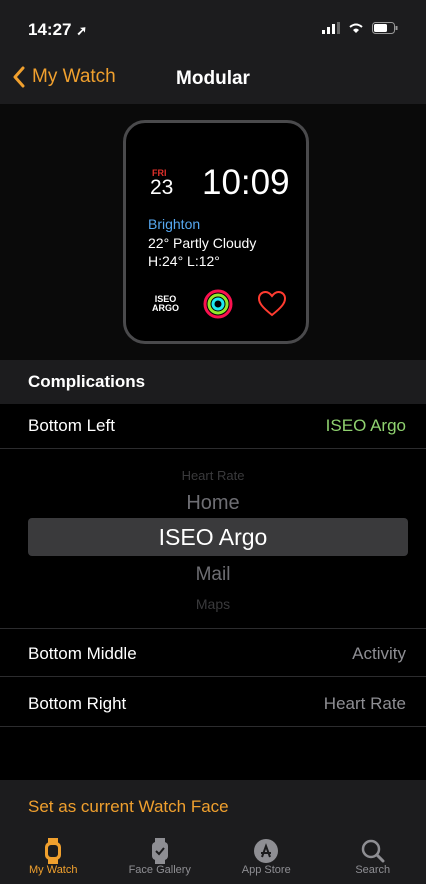 The image size is (426, 884). I want to click on wifi-icon, so click(356, 28).